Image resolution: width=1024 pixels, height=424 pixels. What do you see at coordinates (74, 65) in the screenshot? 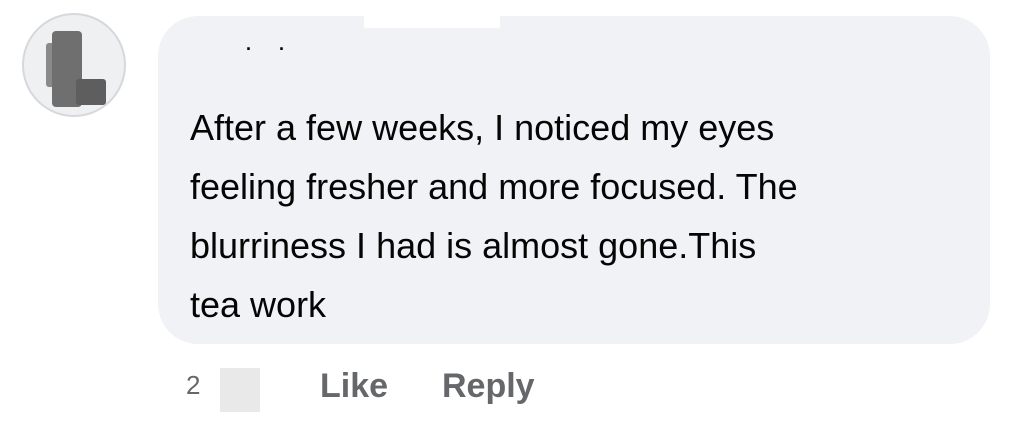
I see `avatar` at bounding box center [74, 65].